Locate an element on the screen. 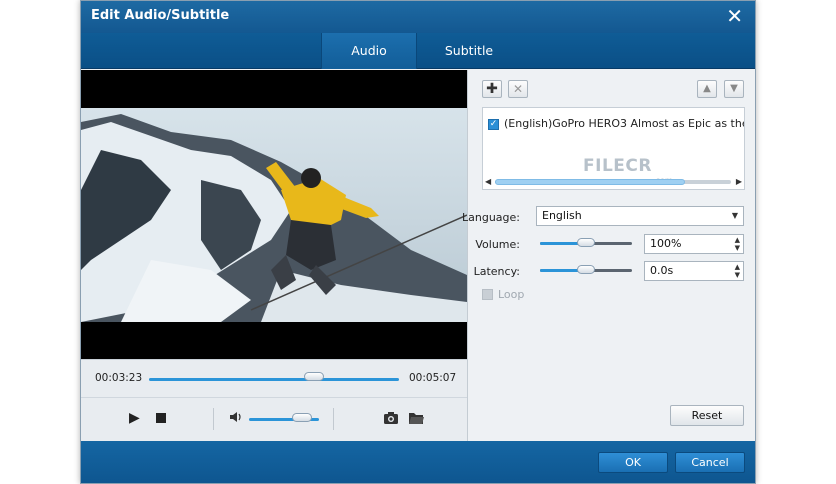 The image size is (836, 484). latency-slider-handle is located at coordinates (586, 269).